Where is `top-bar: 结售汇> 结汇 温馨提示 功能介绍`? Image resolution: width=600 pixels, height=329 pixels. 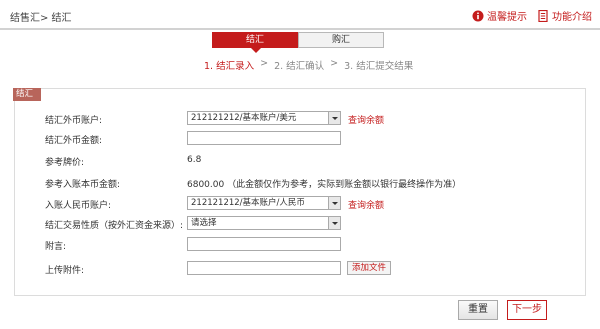 top-bar: 结售汇> 结汇 温馨提示 功能介绍 is located at coordinates (300, 15).